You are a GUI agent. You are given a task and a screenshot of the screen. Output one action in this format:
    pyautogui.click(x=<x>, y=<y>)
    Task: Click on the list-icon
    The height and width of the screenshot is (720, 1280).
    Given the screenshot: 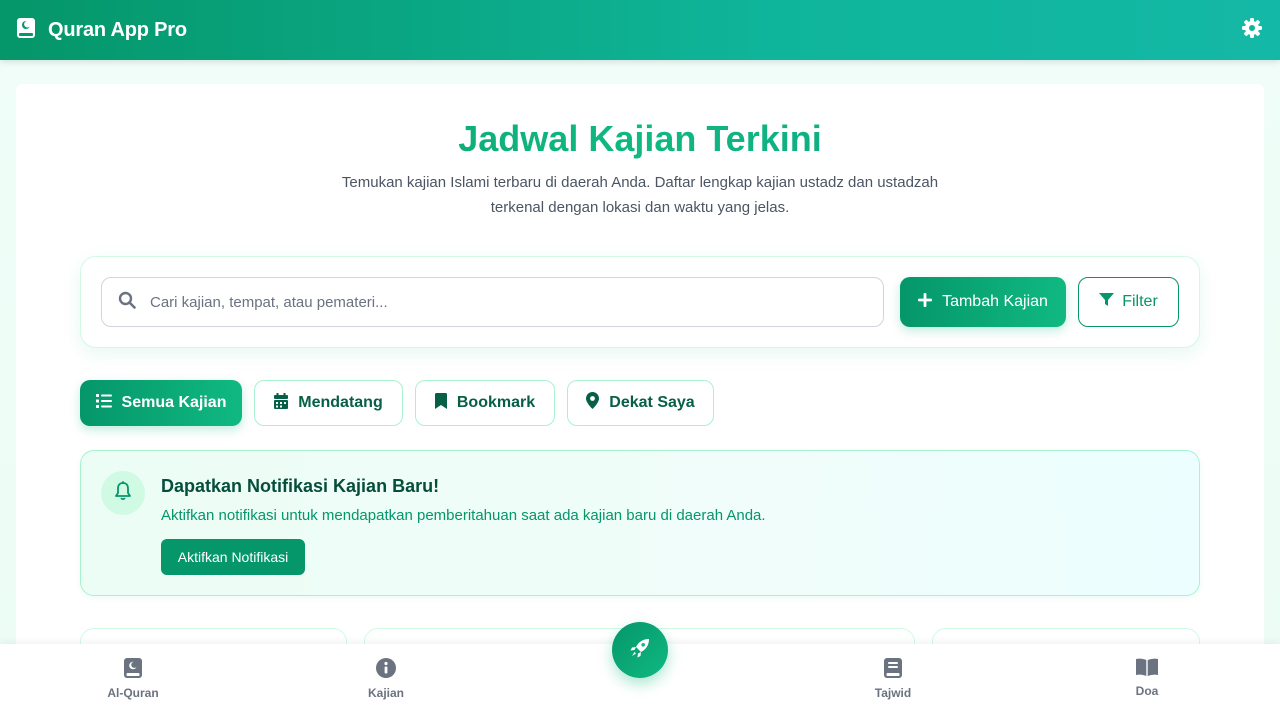 What is the action you would take?
    pyautogui.click(x=103, y=403)
    